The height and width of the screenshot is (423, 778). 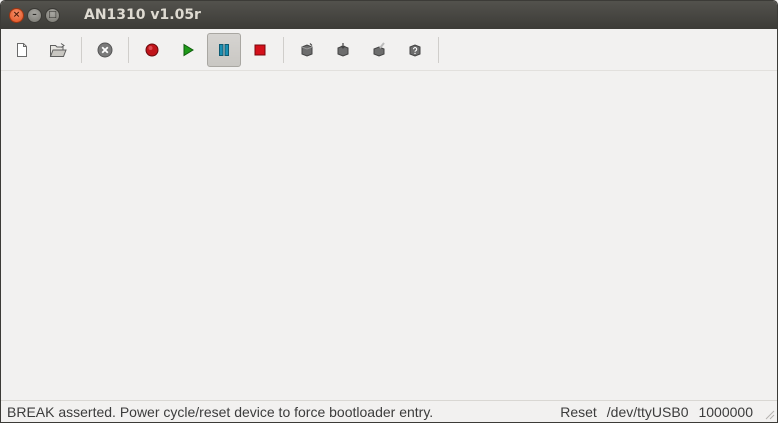 I want to click on read-device-icon, so click(x=343, y=49).